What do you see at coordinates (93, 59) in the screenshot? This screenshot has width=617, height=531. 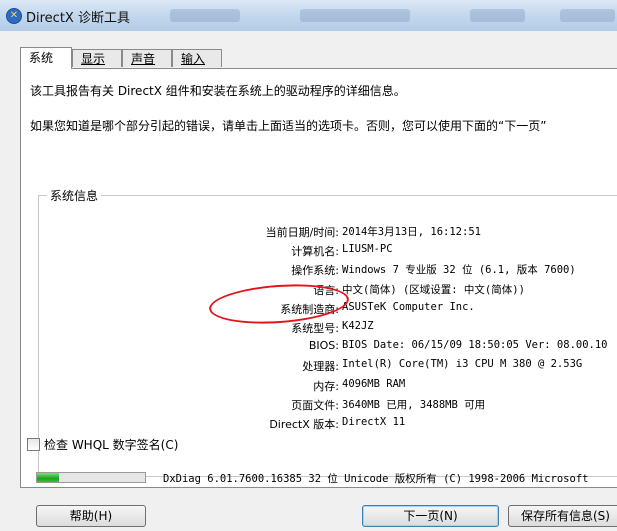 I see `tab-display-label: 显示` at bounding box center [93, 59].